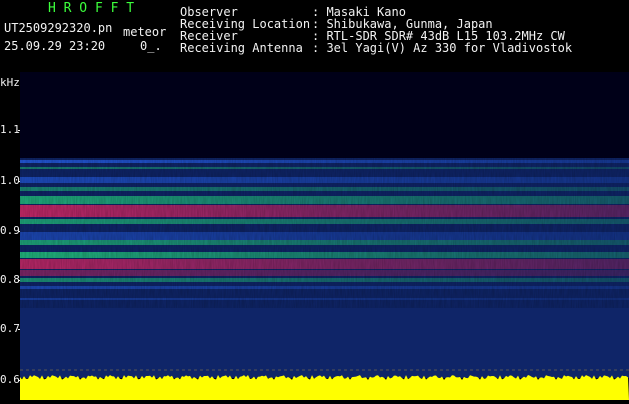 Image resolution: width=629 pixels, height=404 pixels. I want to click on y-tick-label: 0.6, so click(10, 379).